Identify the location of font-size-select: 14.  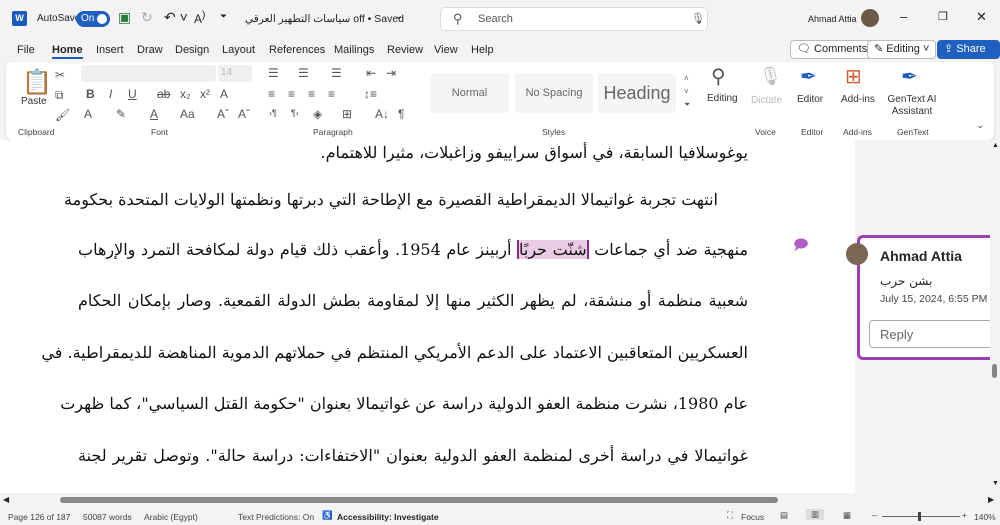
(235, 73).